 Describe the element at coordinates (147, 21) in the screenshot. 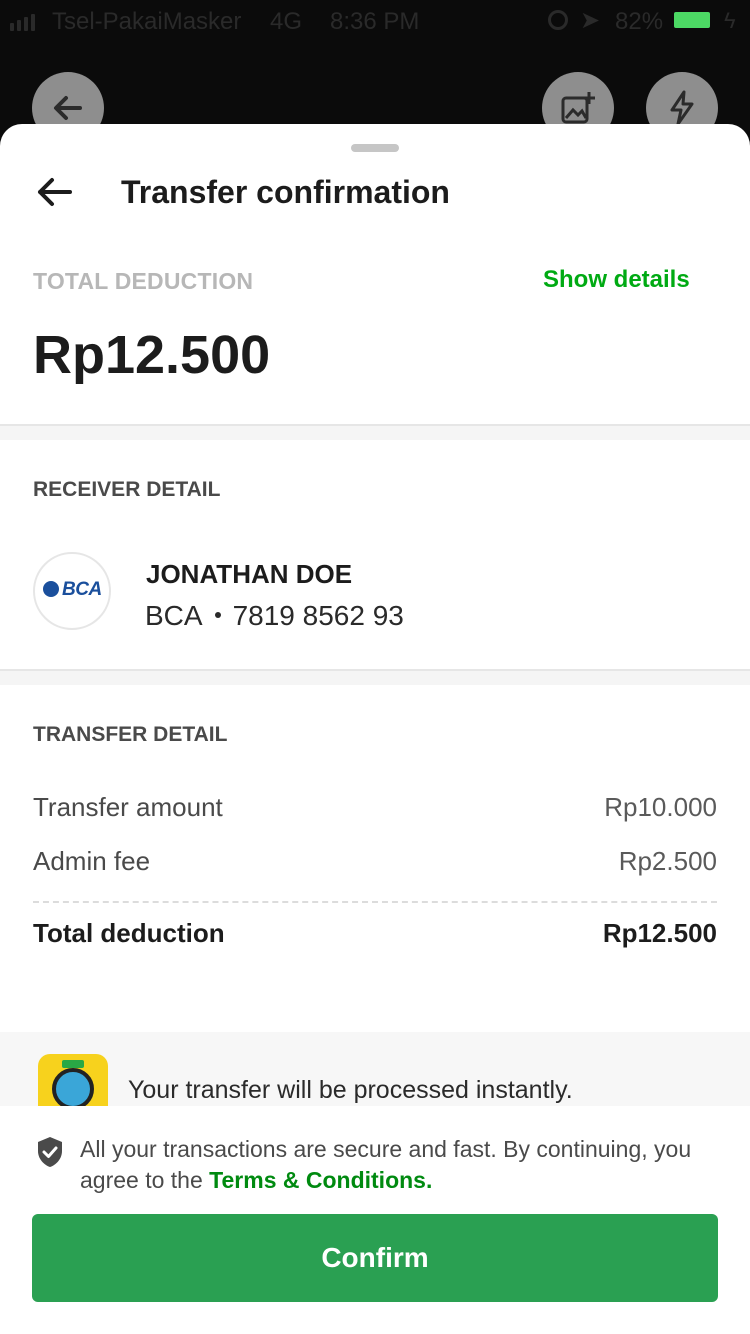

I see `carrier-name: Tsel-PakaiMasker` at that location.